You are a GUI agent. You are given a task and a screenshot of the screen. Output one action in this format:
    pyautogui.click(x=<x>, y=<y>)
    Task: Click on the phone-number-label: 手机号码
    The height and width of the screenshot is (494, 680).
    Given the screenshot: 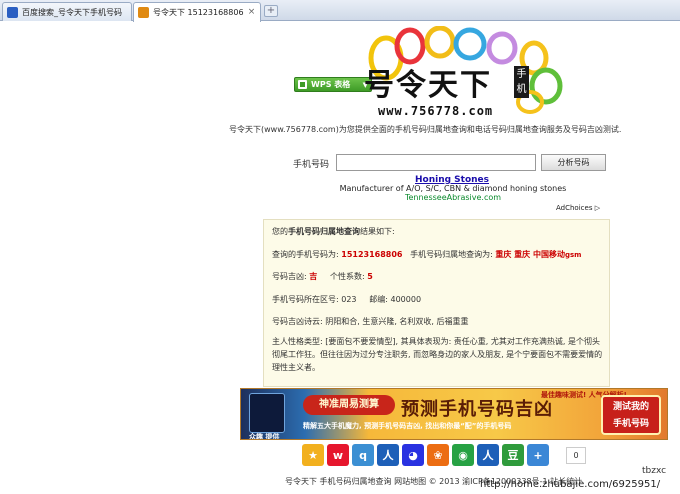 What is the action you would take?
    pyautogui.click(x=311, y=165)
    